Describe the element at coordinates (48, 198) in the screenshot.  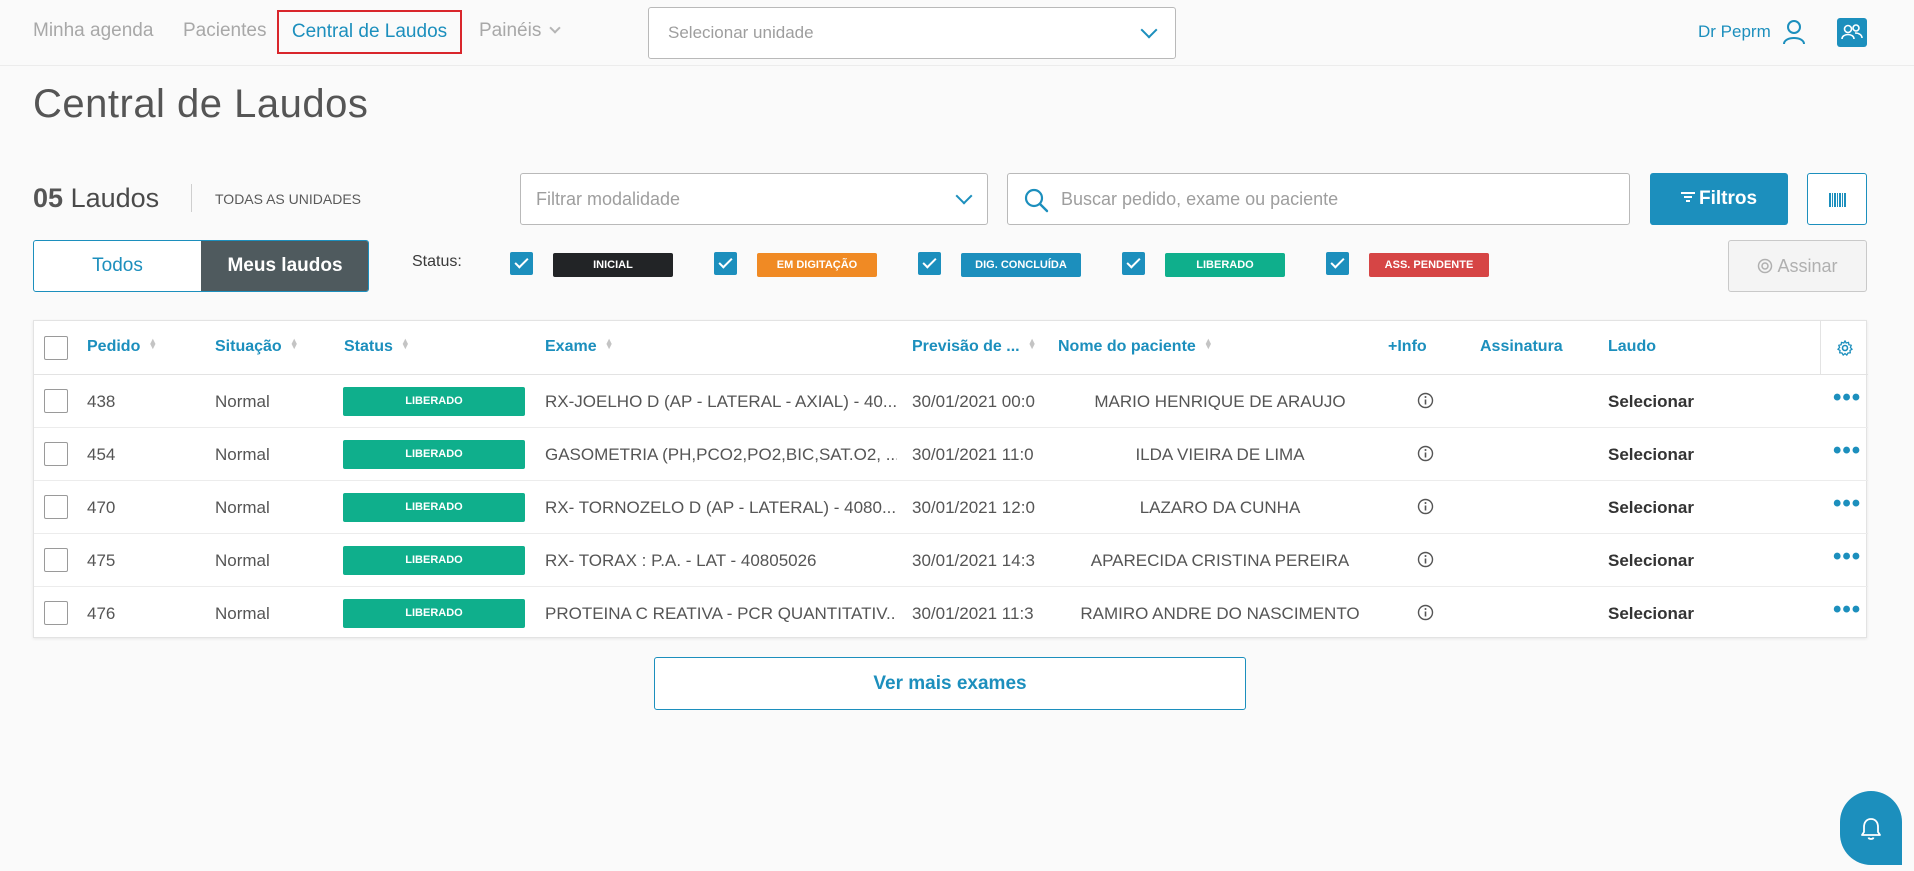
I see `laudos-count-number: 05` at that location.